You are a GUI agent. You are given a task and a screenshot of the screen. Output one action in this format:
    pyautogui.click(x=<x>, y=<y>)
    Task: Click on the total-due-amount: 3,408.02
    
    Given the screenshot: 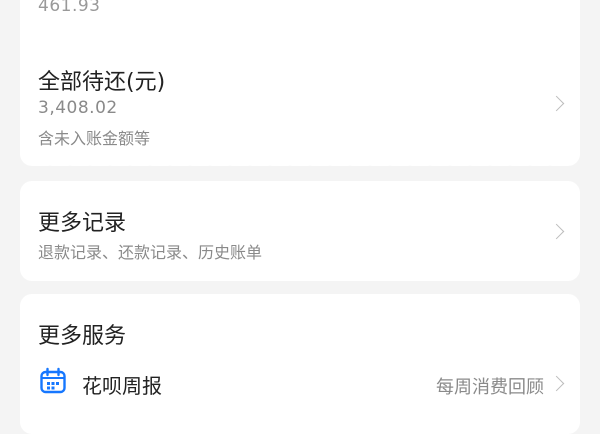 What is the action you would take?
    pyautogui.click(x=78, y=108)
    